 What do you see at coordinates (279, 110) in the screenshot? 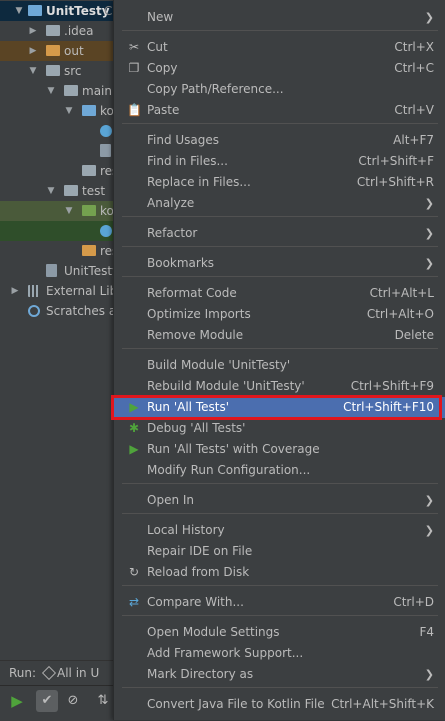
I see `menu-item-paste: 📋 Paste Ctrl+V` at bounding box center [279, 110].